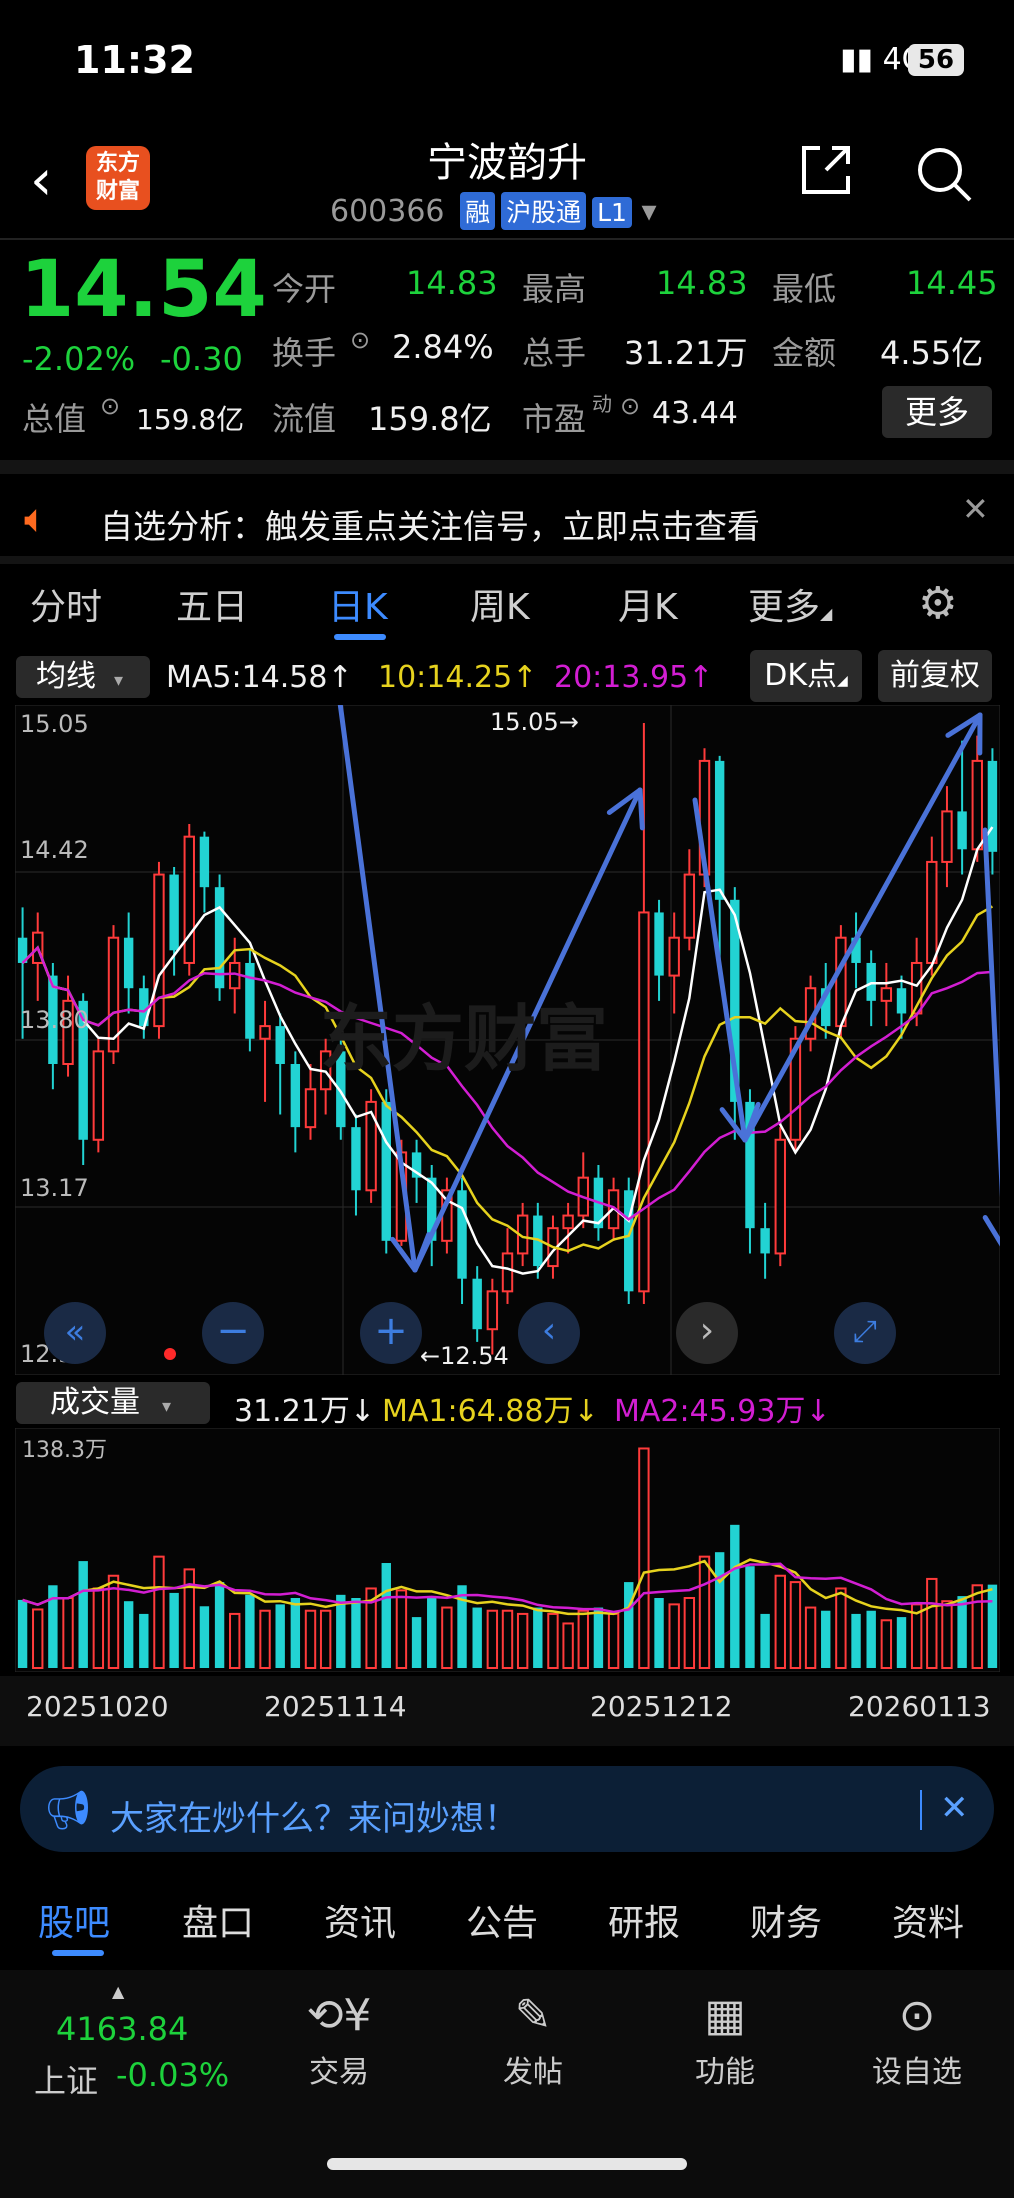 The width and height of the screenshot is (1014, 2198). What do you see at coordinates (702, 283) in the screenshot?
I see `high-value: 14.83` at bounding box center [702, 283].